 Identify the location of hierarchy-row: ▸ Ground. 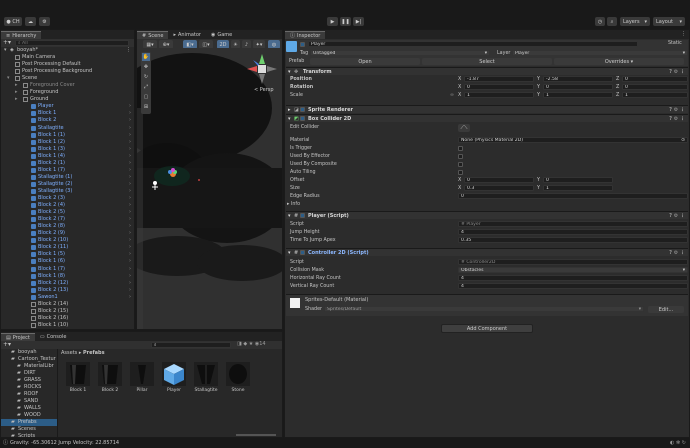
(67, 99).